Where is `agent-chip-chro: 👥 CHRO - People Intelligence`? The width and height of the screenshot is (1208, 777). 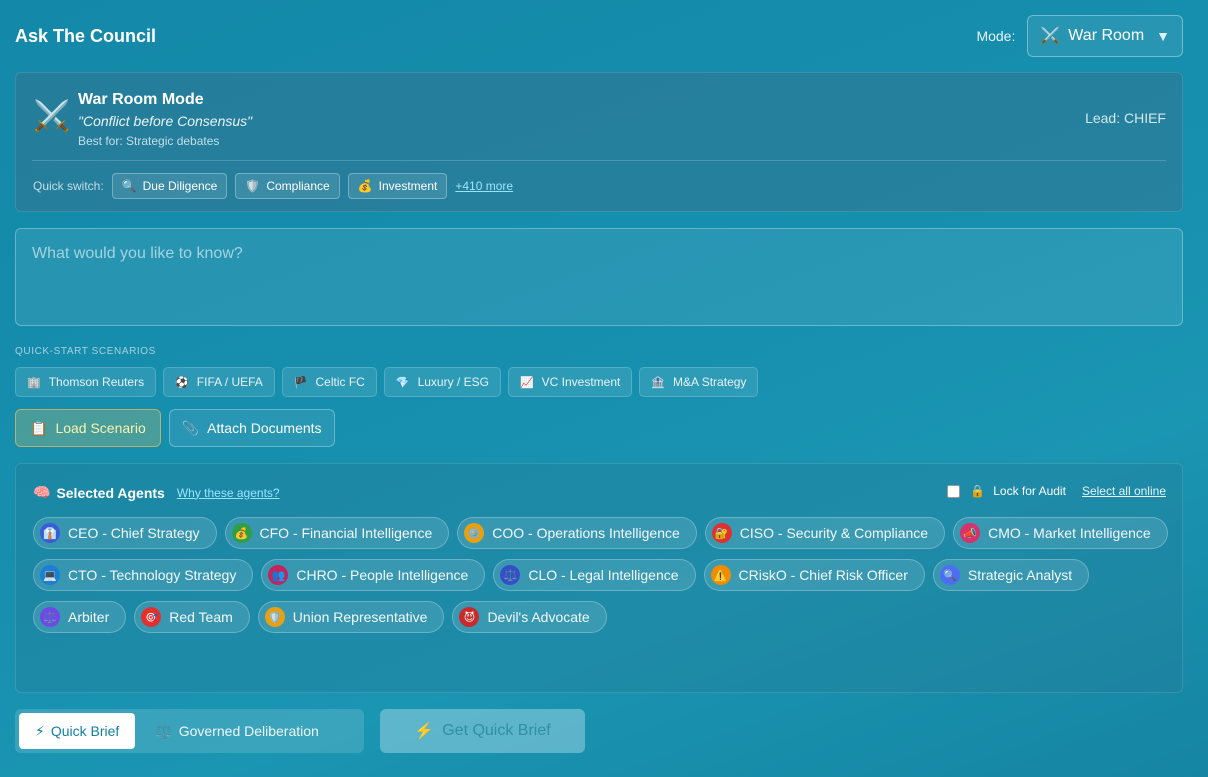
agent-chip-chro: 👥 CHRO - People Intelligence is located at coordinates (373, 575).